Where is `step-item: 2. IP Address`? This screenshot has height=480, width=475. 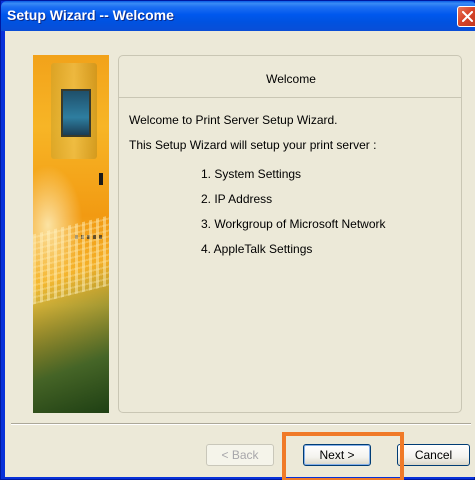 step-item: 2. IP Address is located at coordinates (237, 199).